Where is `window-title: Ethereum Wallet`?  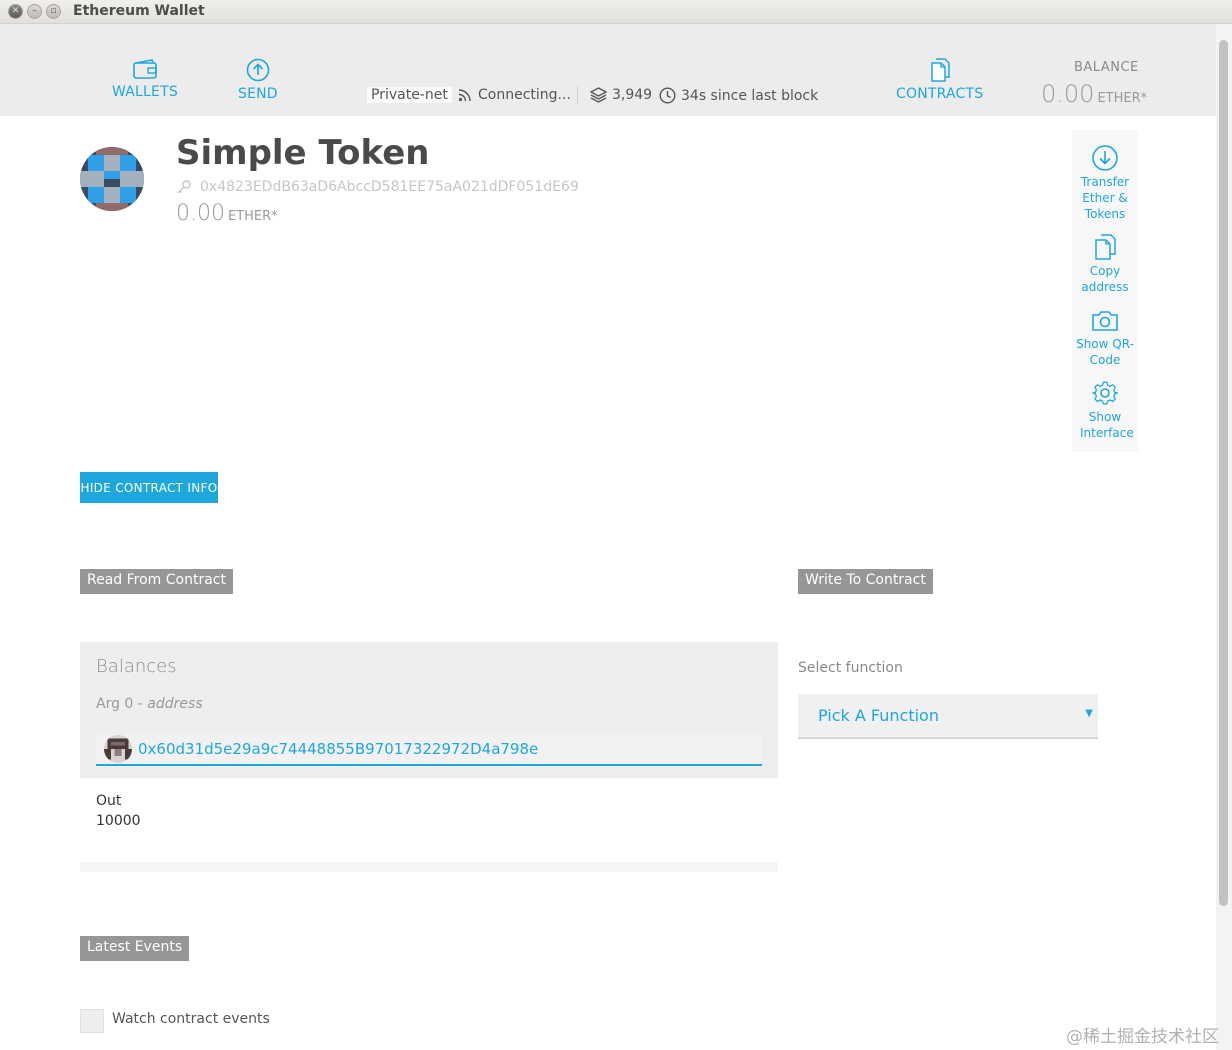
window-title: Ethereum Wallet is located at coordinates (139, 11).